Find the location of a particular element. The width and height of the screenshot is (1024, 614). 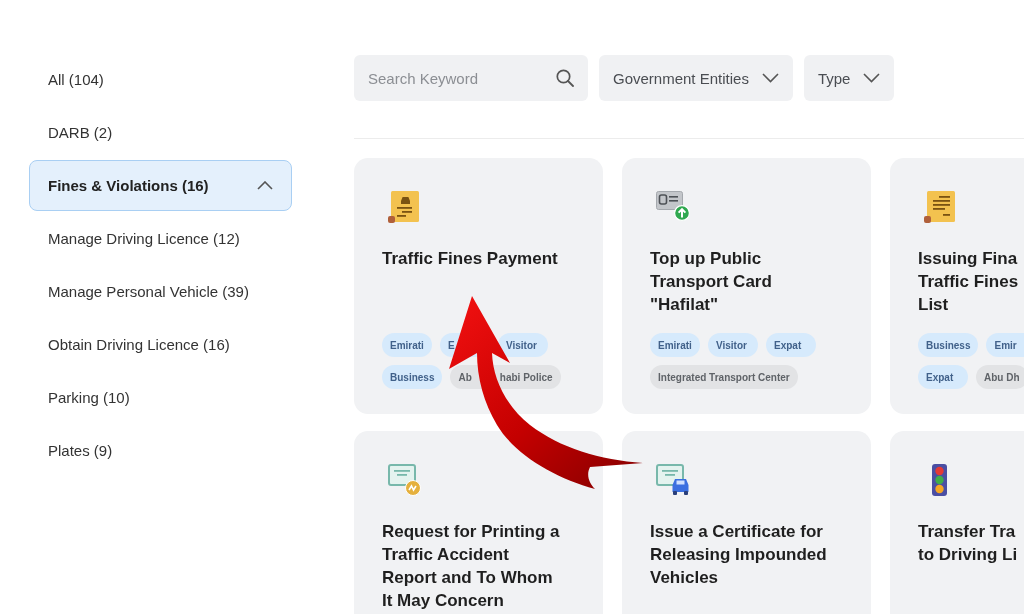

category-item: Manage Driving Licence (12) is located at coordinates (144, 238).